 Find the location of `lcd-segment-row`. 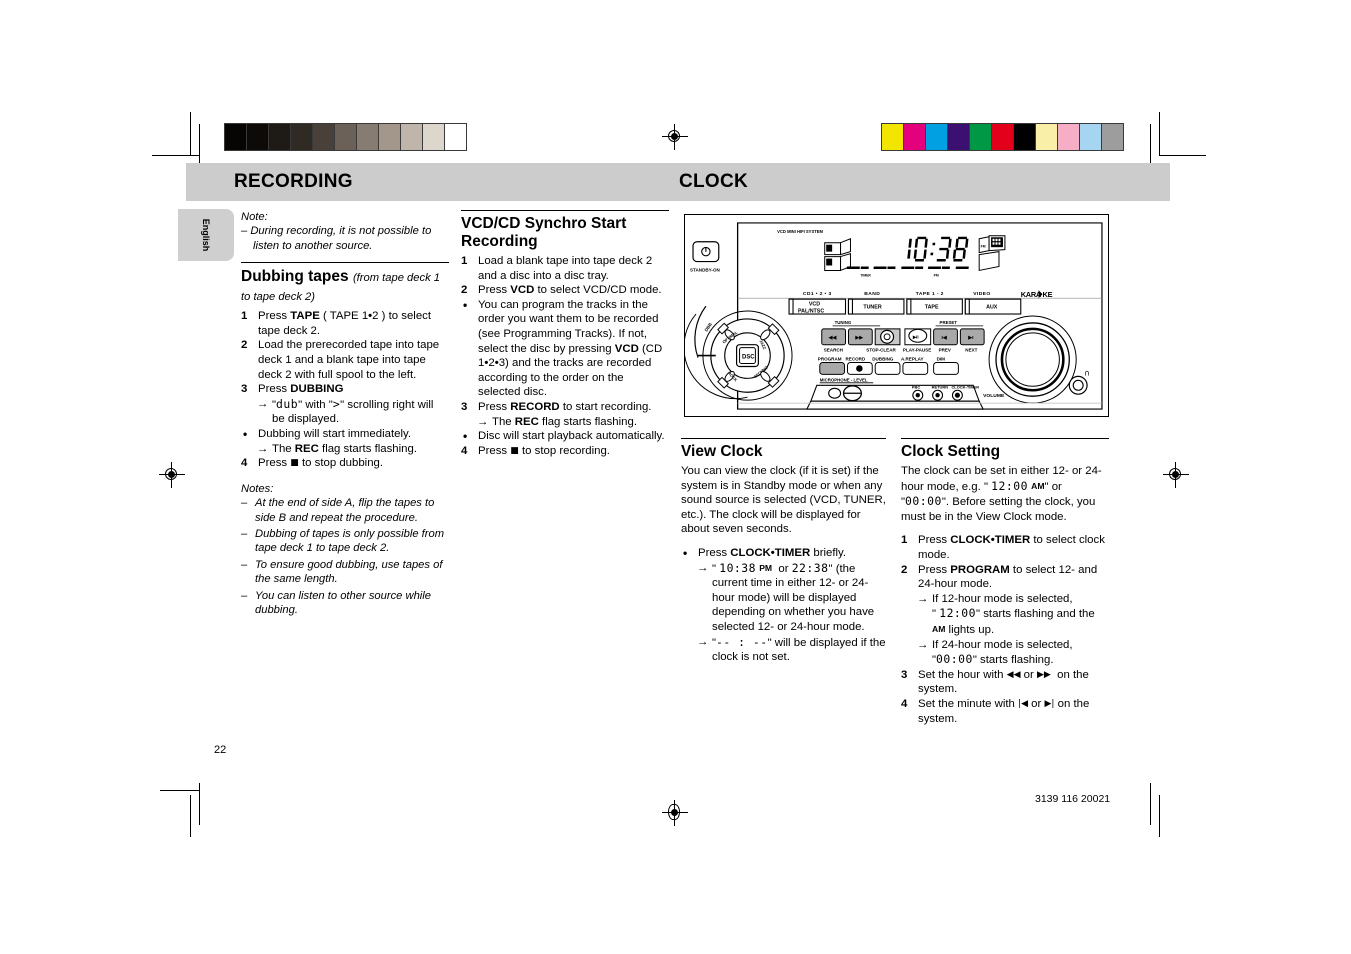

lcd-segment-row is located at coordinates (907, 268).